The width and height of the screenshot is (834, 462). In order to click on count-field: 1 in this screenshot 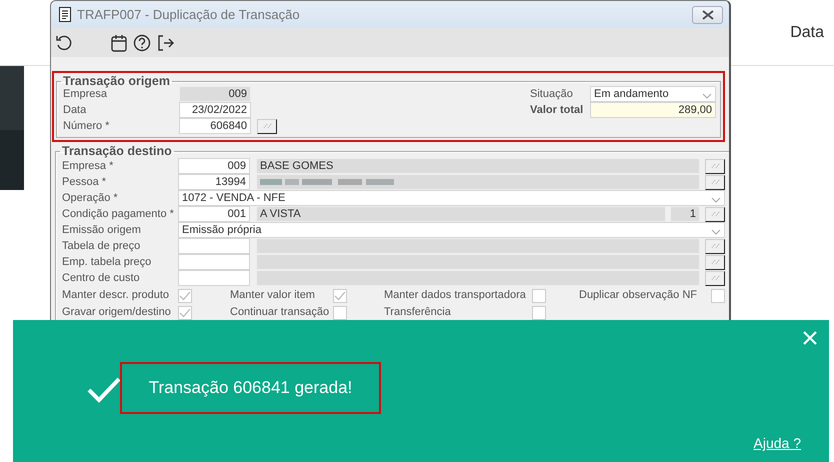, I will do `click(685, 214)`.